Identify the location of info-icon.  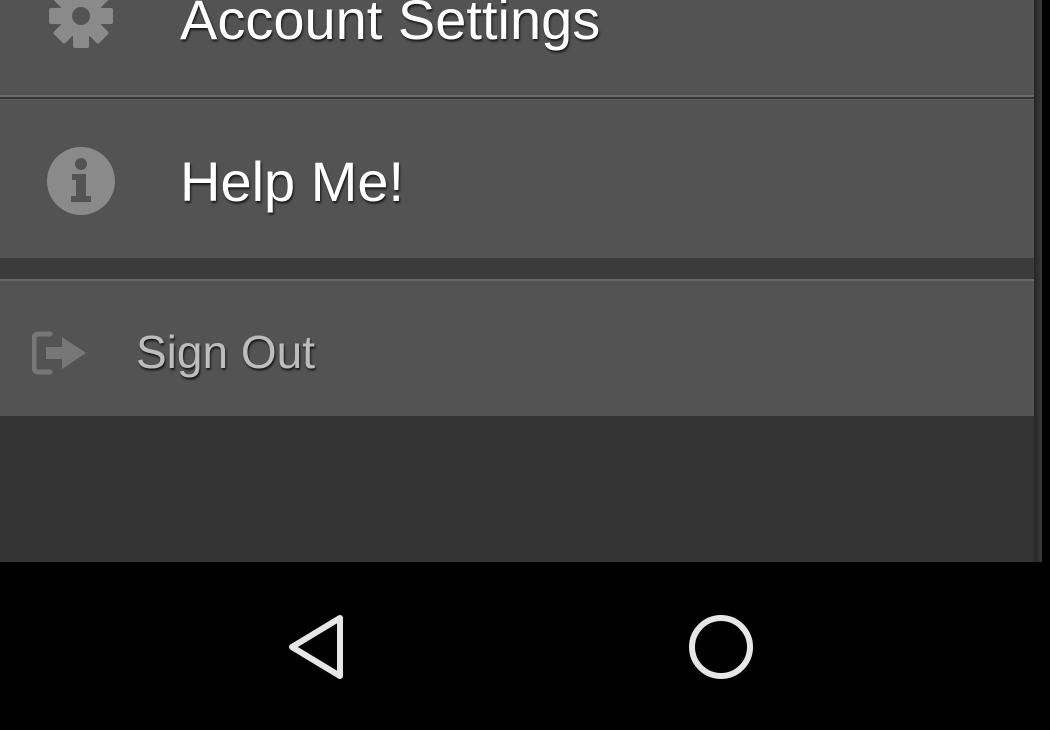
(81, 181).